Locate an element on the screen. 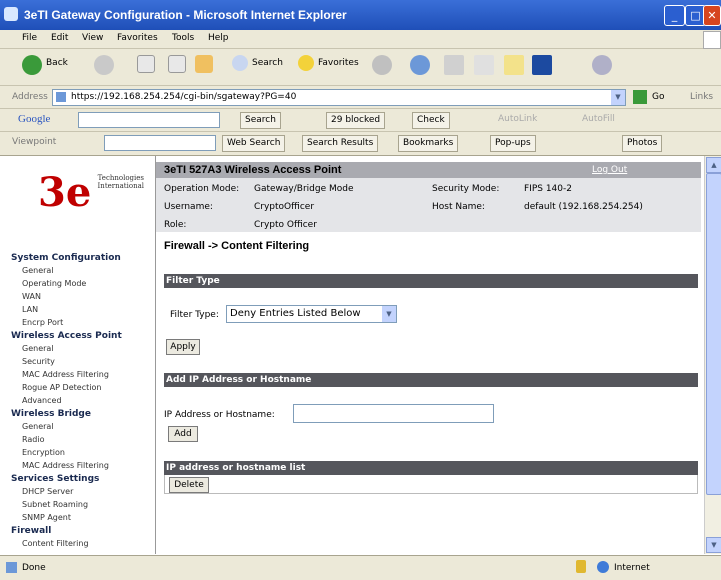  home-icon is located at coordinates (204, 64).